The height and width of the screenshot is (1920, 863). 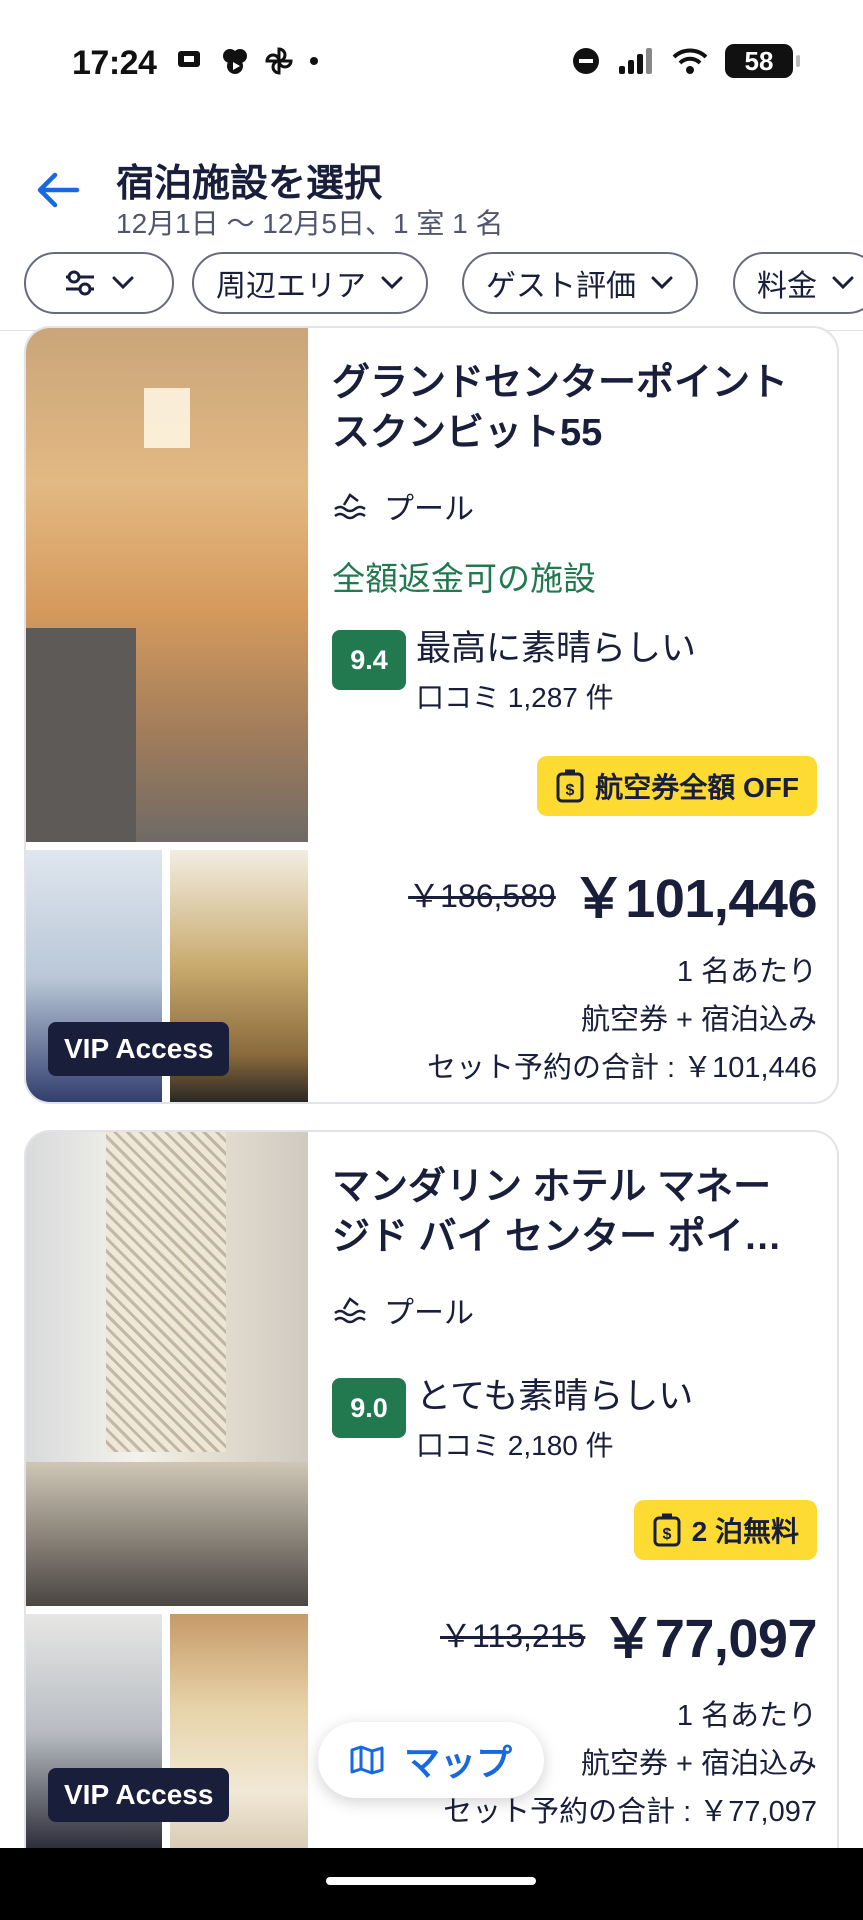 What do you see at coordinates (515, 1445) in the screenshot?
I see `review-count: 口コミ 2,180 件` at bounding box center [515, 1445].